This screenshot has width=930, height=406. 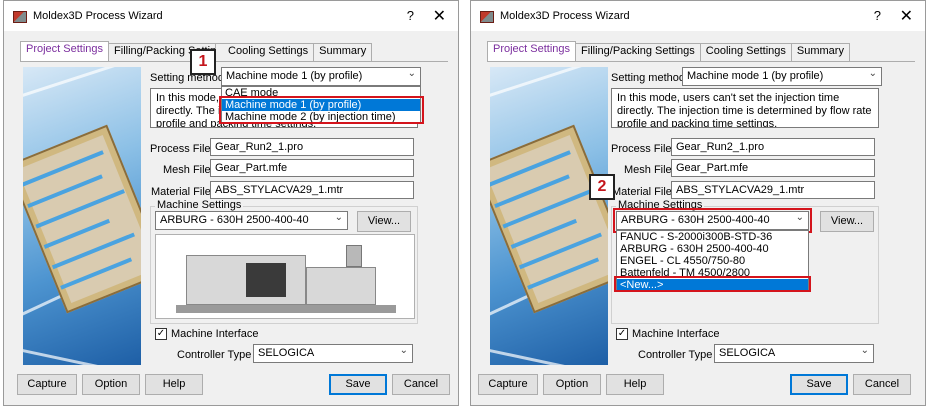 What do you see at coordinates (321, 117) in the screenshot?
I see `dropdown-option-machine-mode-2: Machine mode 2 (by injection time)` at bounding box center [321, 117].